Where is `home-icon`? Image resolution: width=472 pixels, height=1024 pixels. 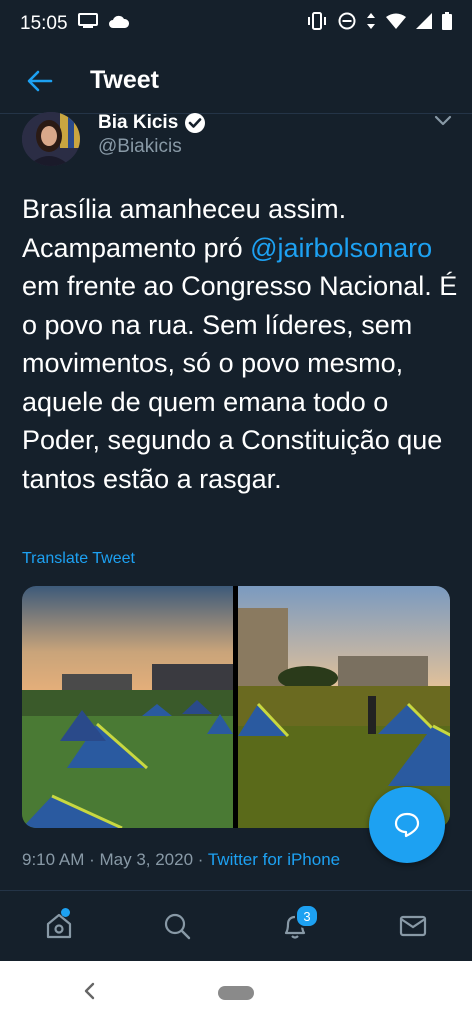 home-icon is located at coordinates (59, 926).